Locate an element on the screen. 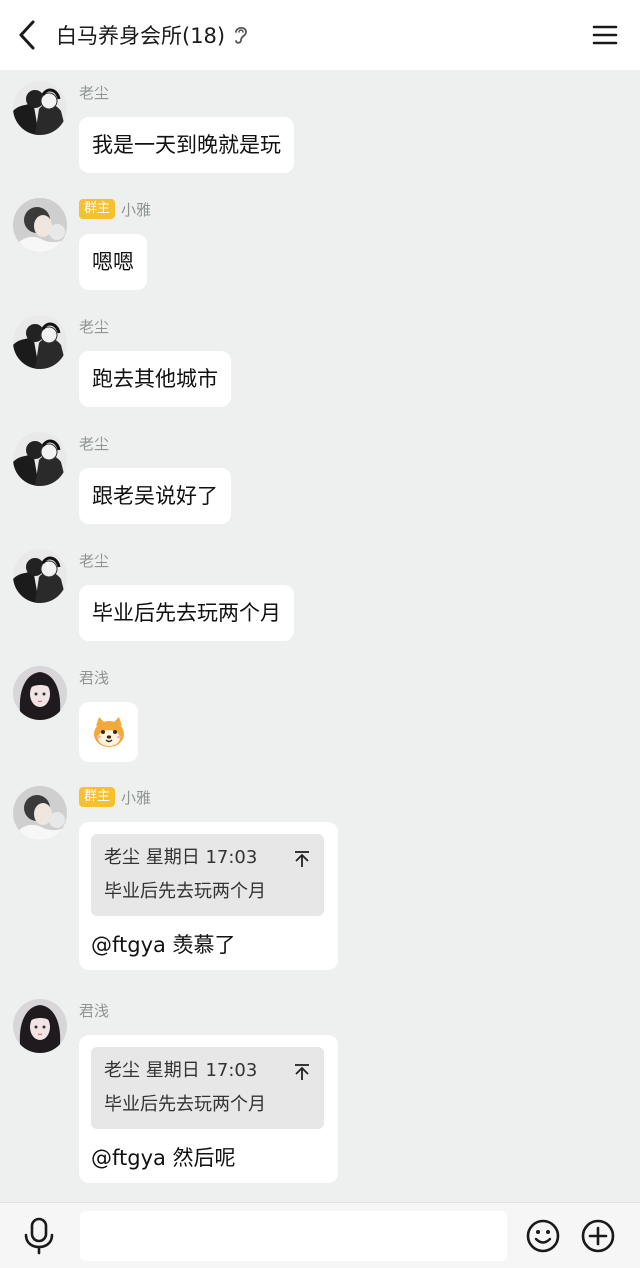 The height and width of the screenshot is (1268, 640). message-bubble: 毕业后先去玩两个月 is located at coordinates (186, 613).